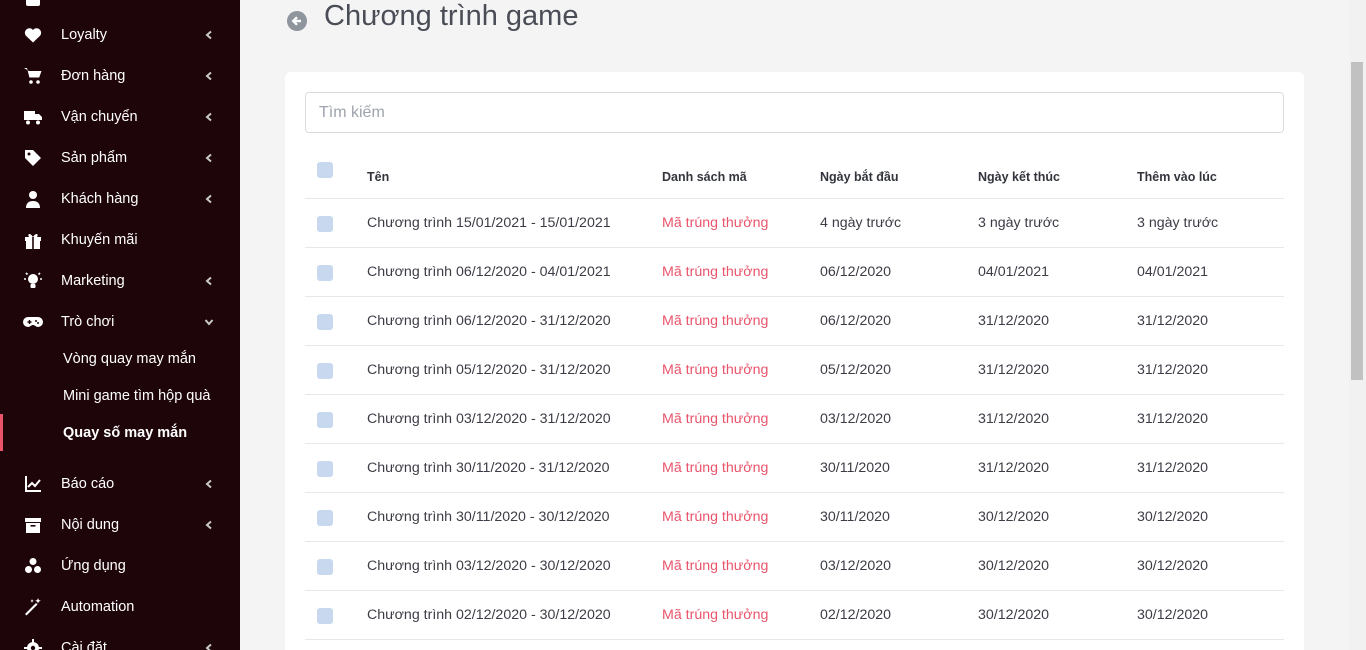  I want to click on cell-start-date: 30/11/2020, so click(855, 468).